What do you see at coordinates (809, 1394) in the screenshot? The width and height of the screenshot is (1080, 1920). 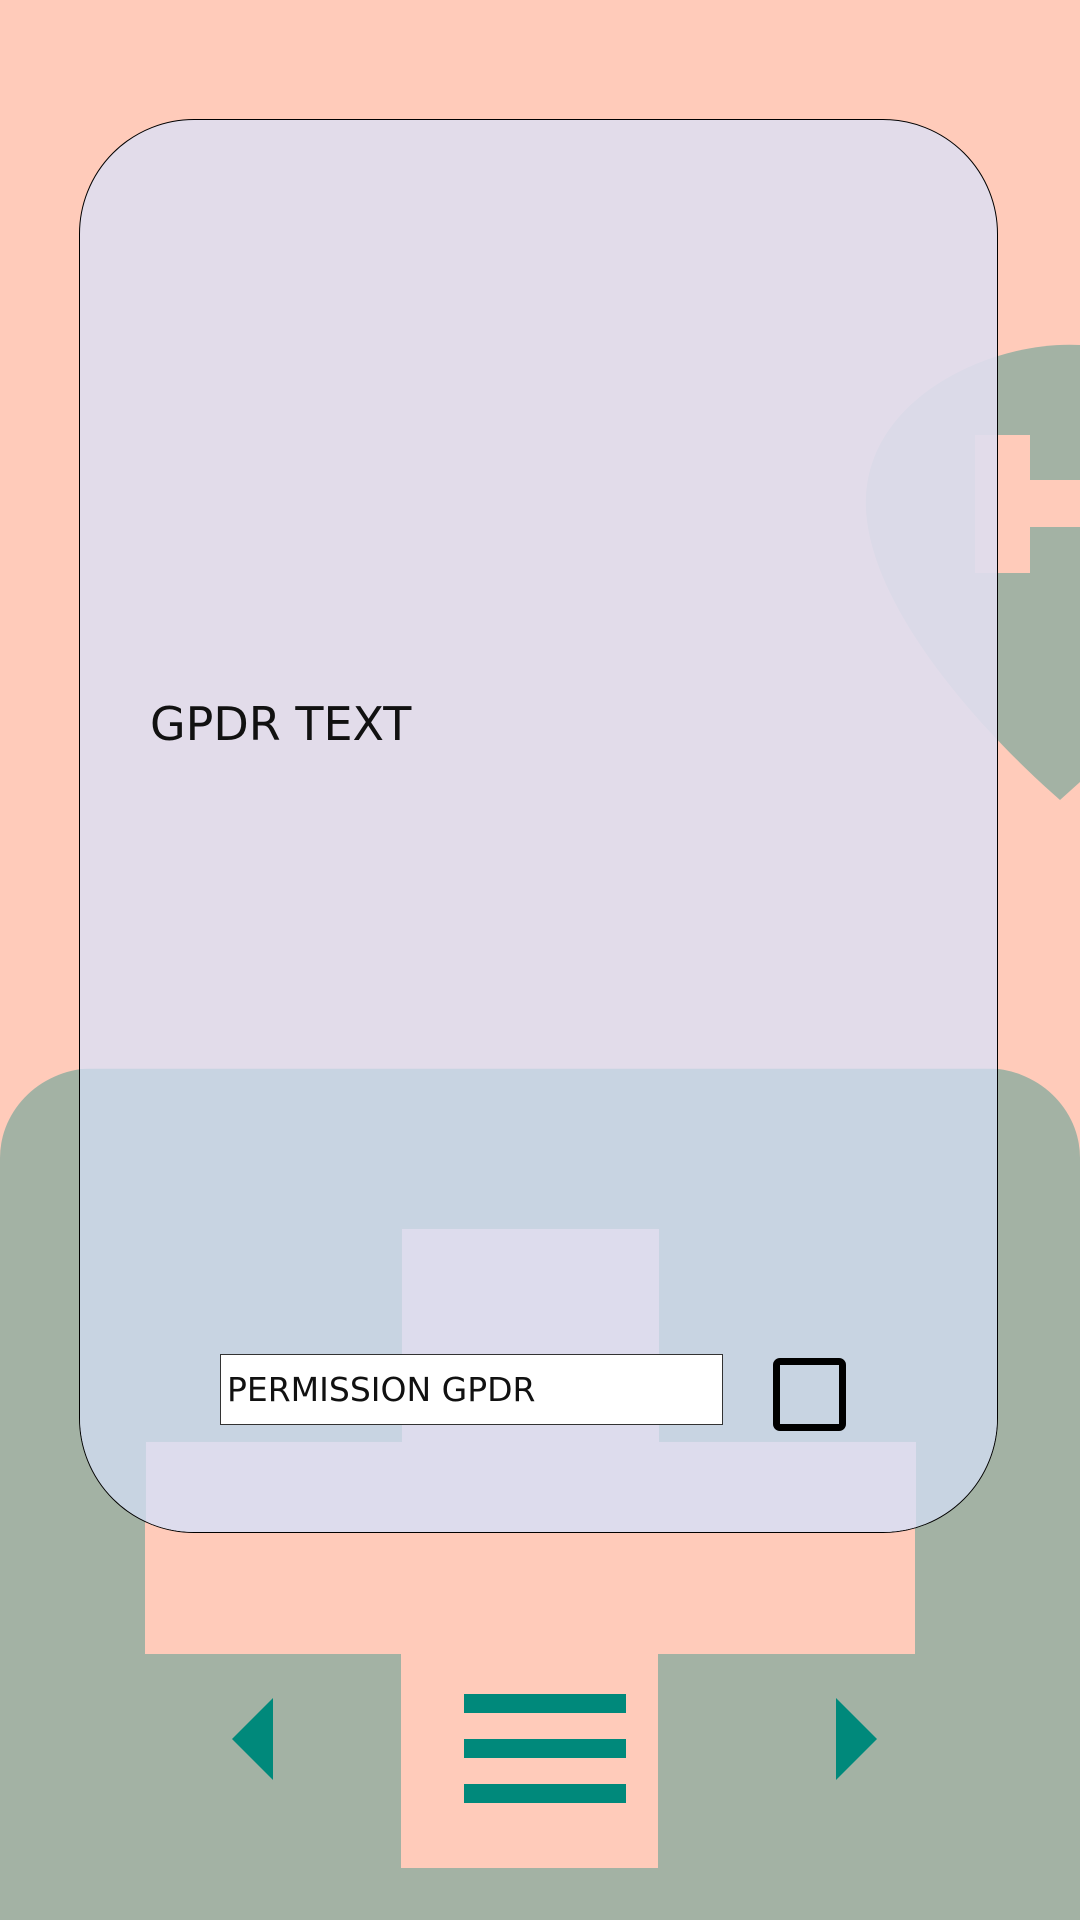 I see `permission-checkbox` at bounding box center [809, 1394].